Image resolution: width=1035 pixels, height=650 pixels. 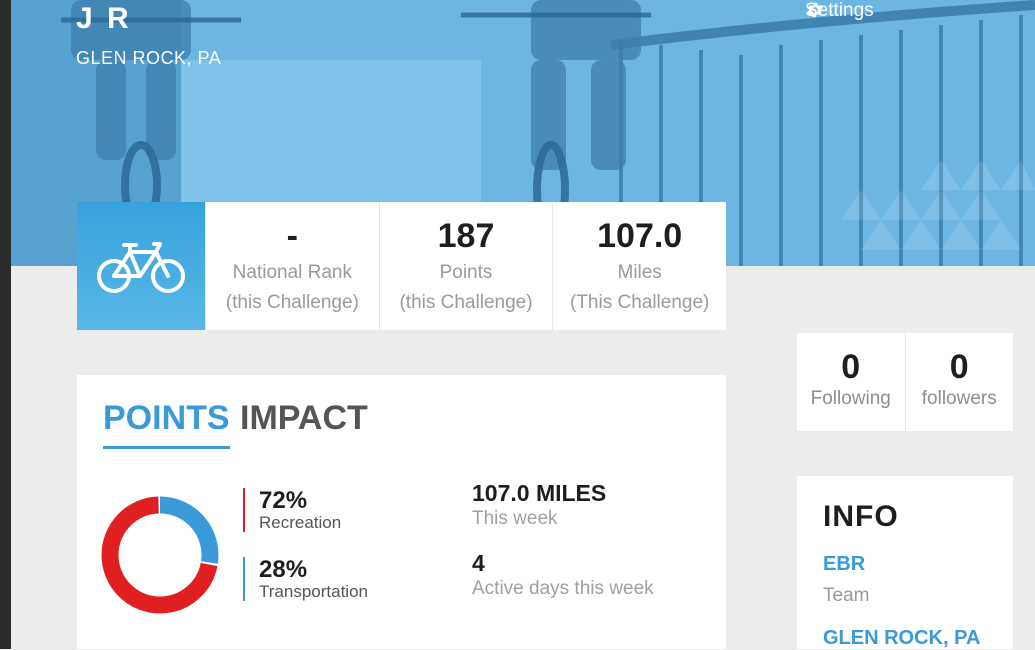 What do you see at coordinates (283, 569) in the screenshot?
I see `legend-percent: 28%` at bounding box center [283, 569].